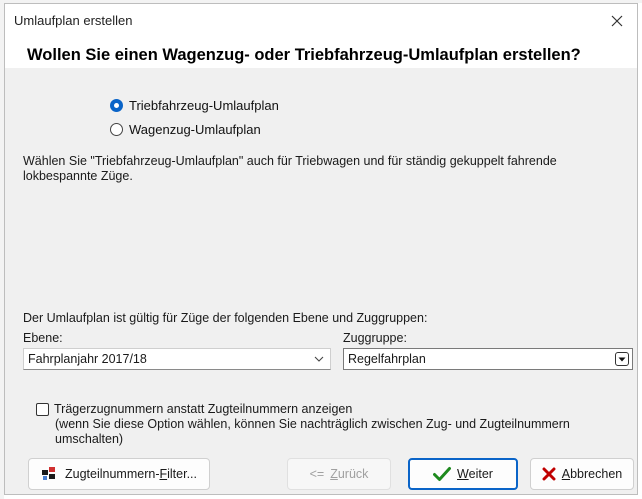  I want to click on close-icon, so click(617, 21).